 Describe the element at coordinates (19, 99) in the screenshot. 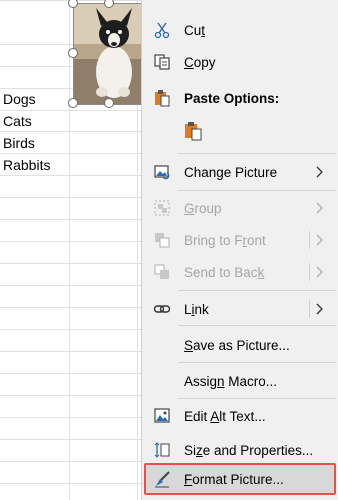

I see `cell-a-dogs: Dogs` at that location.